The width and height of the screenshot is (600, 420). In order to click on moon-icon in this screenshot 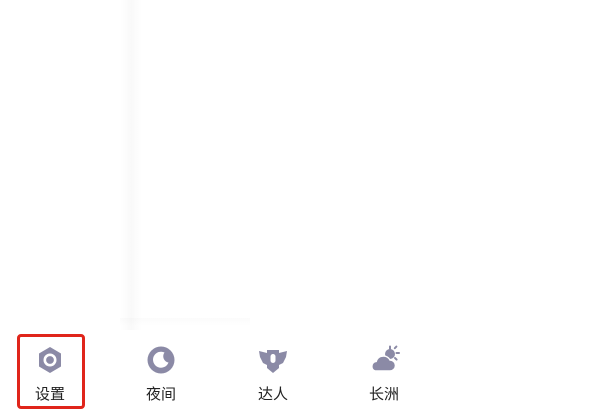, I will do `click(161, 360)`.